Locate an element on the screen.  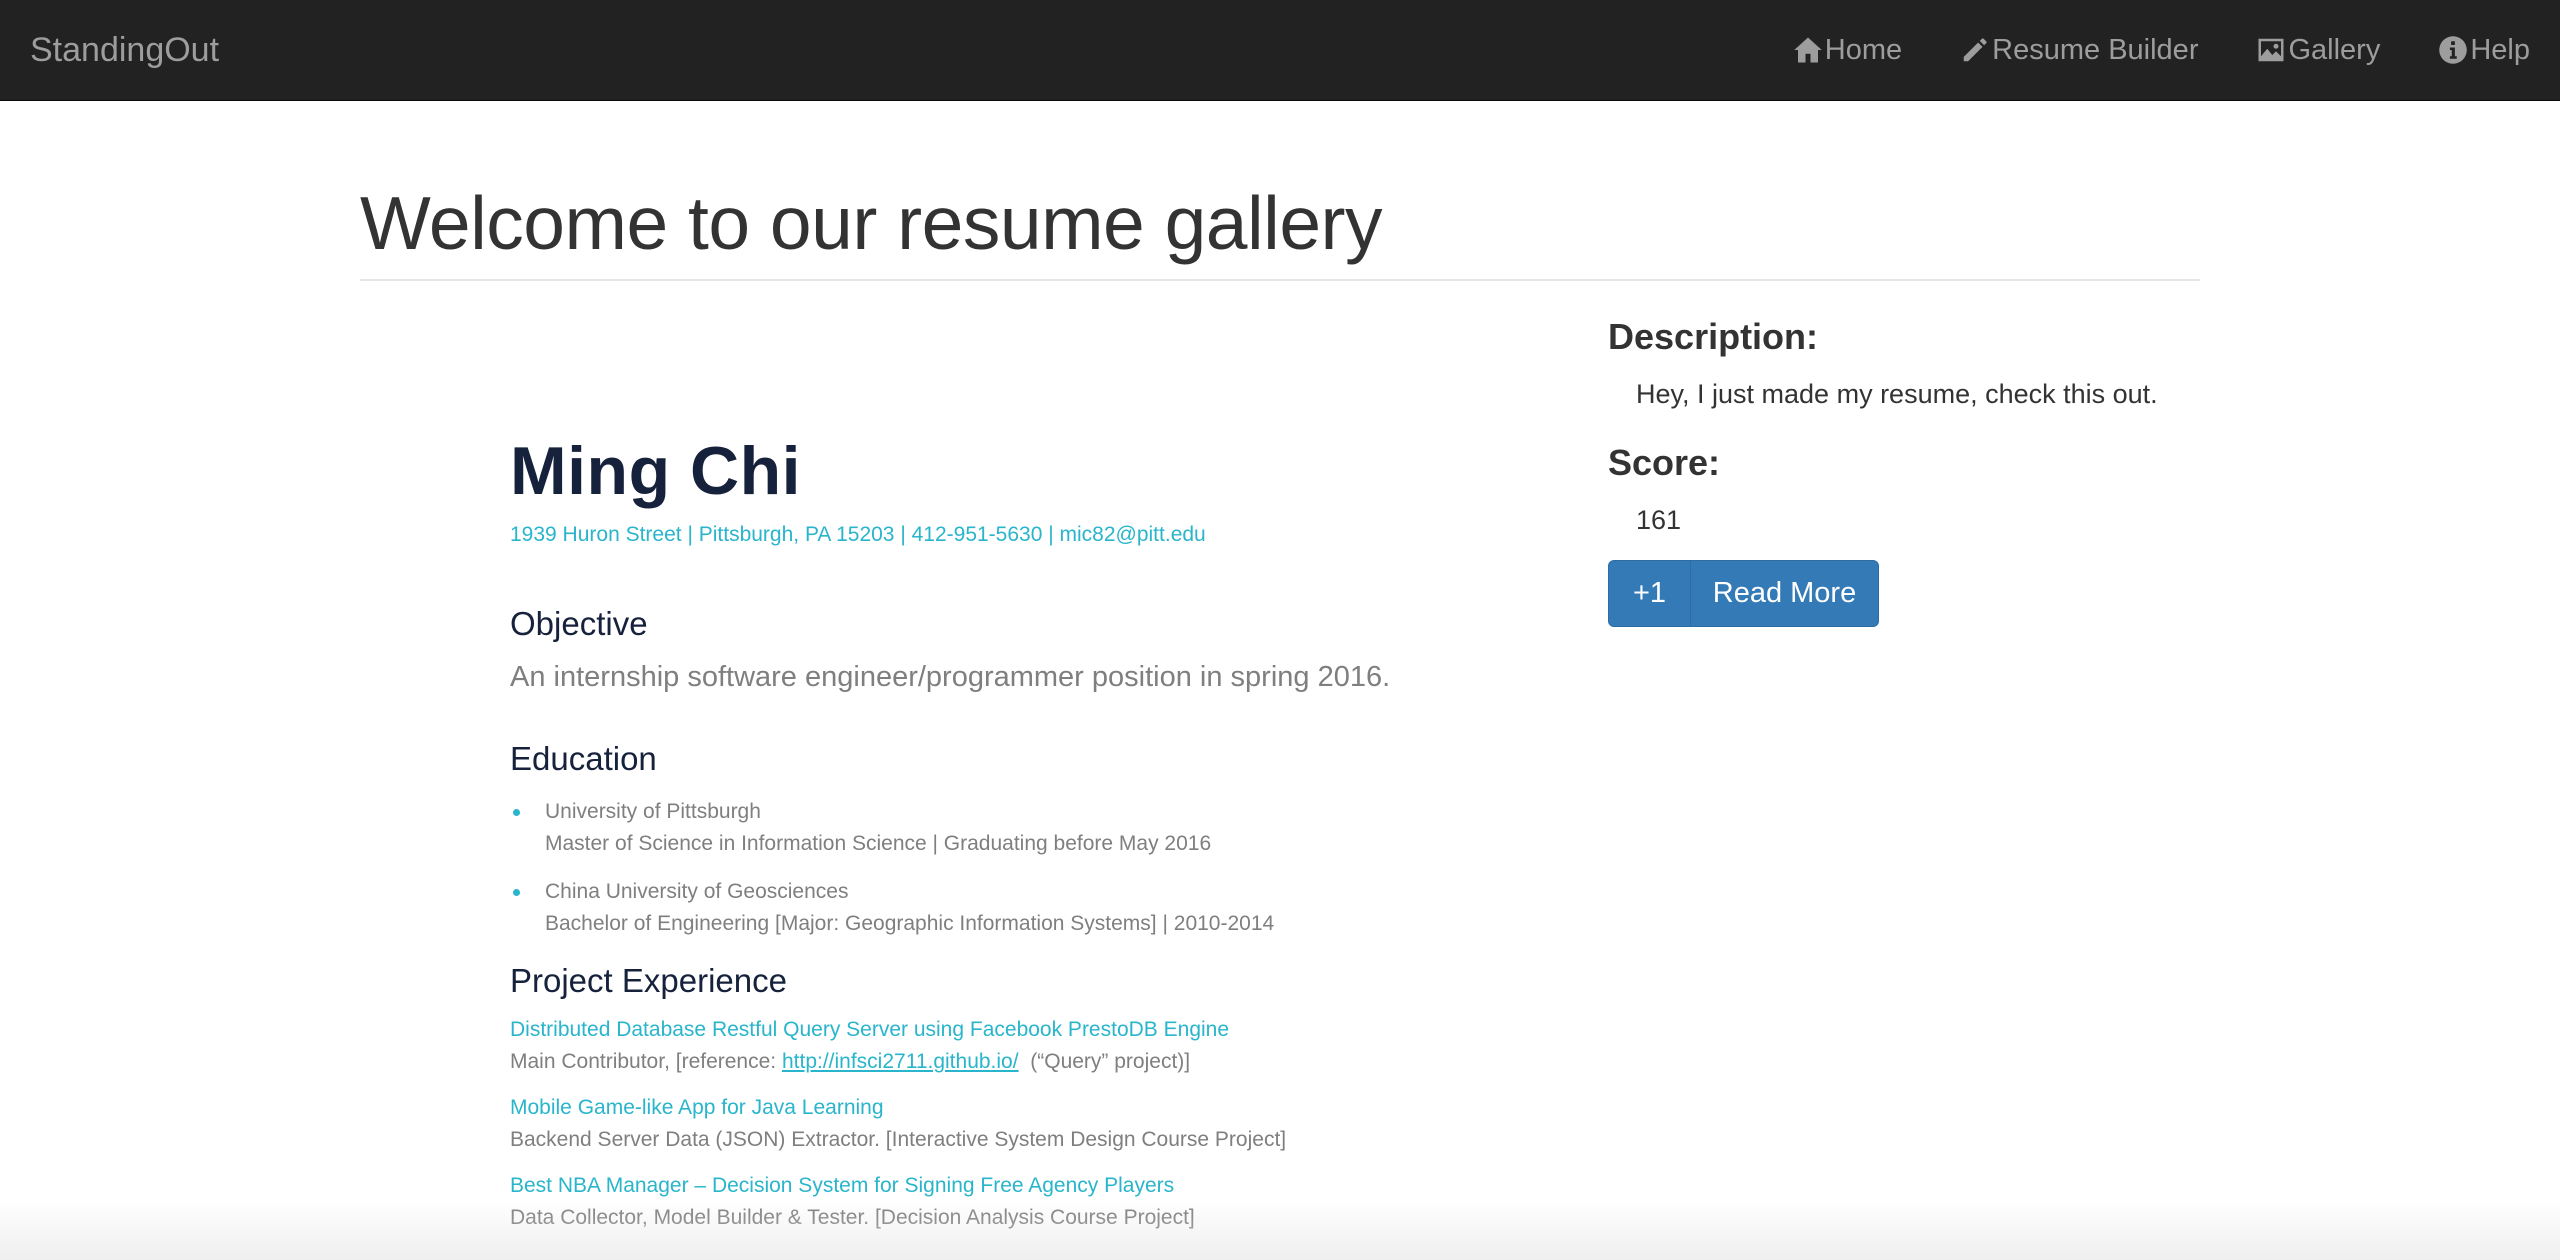
picture-icon is located at coordinates (2271, 50).